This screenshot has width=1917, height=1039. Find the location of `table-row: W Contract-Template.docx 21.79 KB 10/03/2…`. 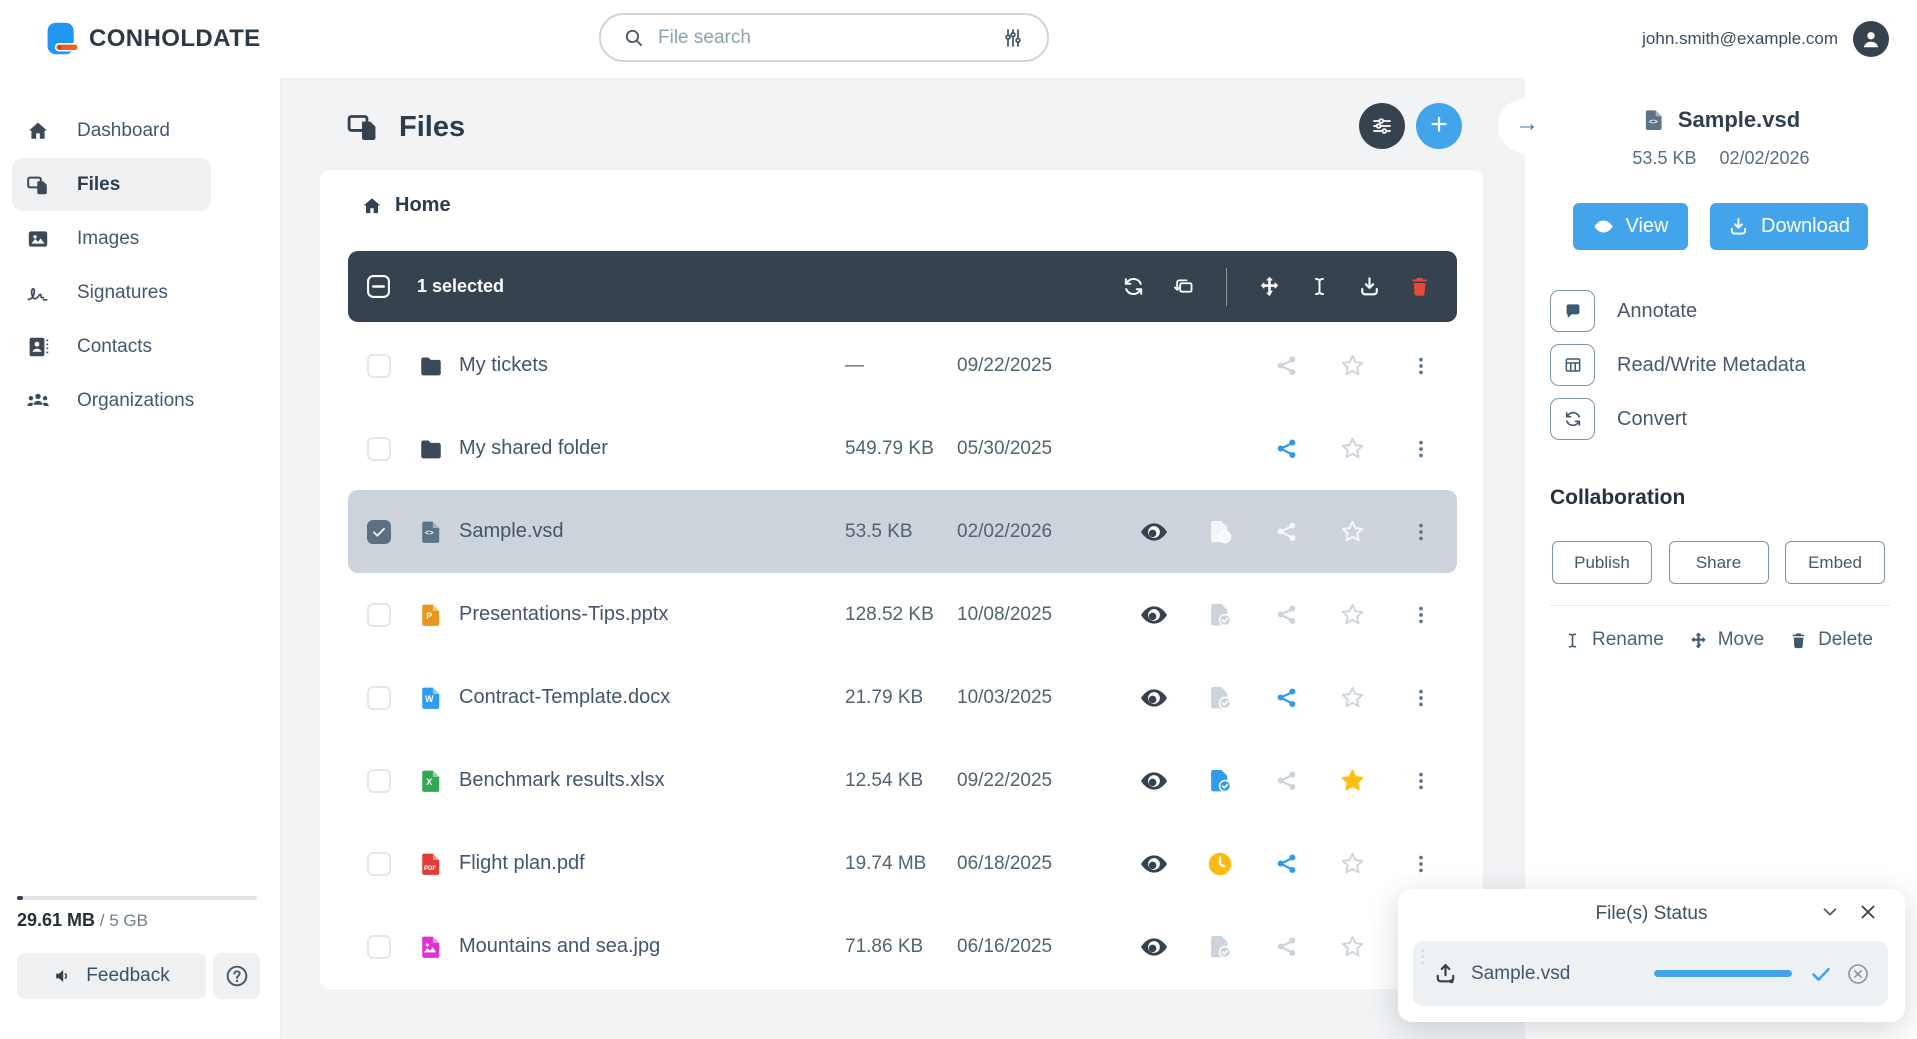

table-row: W Contract-Template.docx 21.79 KB 10/03/2… is located at coordinates (902, 697).